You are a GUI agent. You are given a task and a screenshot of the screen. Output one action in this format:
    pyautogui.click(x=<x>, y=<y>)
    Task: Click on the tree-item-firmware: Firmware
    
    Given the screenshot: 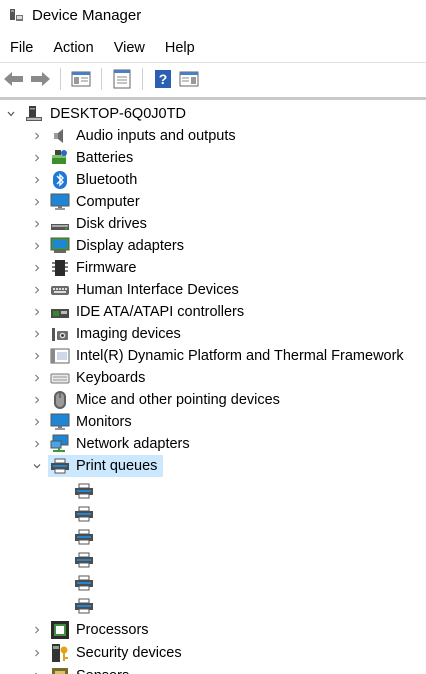 What is the action you would take?
    pyautogui.click(x=84, y=268)
    